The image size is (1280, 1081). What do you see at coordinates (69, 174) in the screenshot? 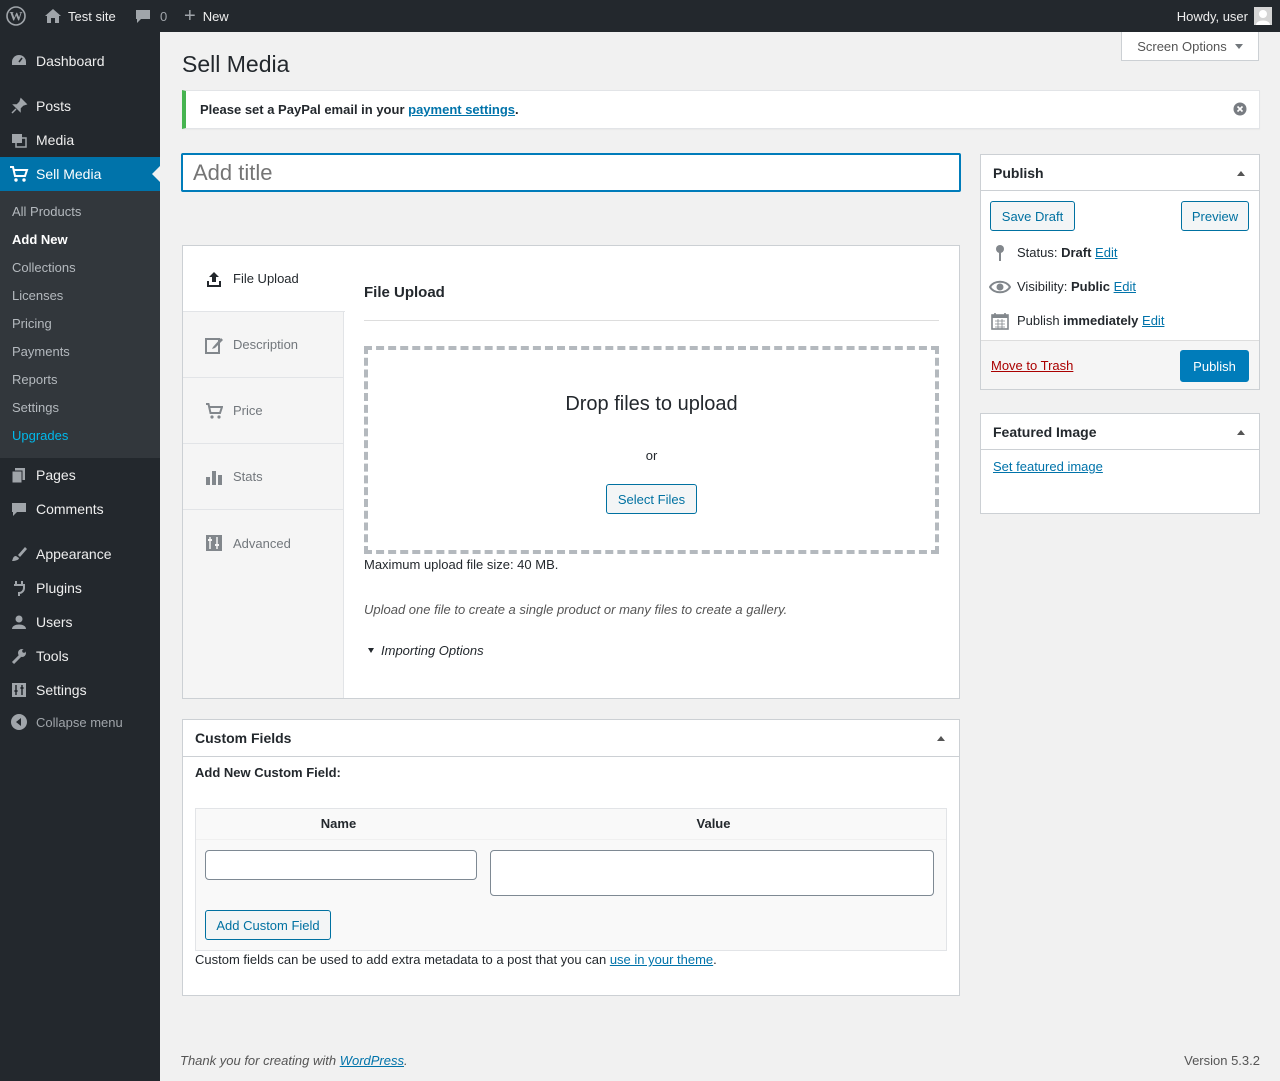
I see `menu-label: Sell Media` at bounding box center [69, 174].